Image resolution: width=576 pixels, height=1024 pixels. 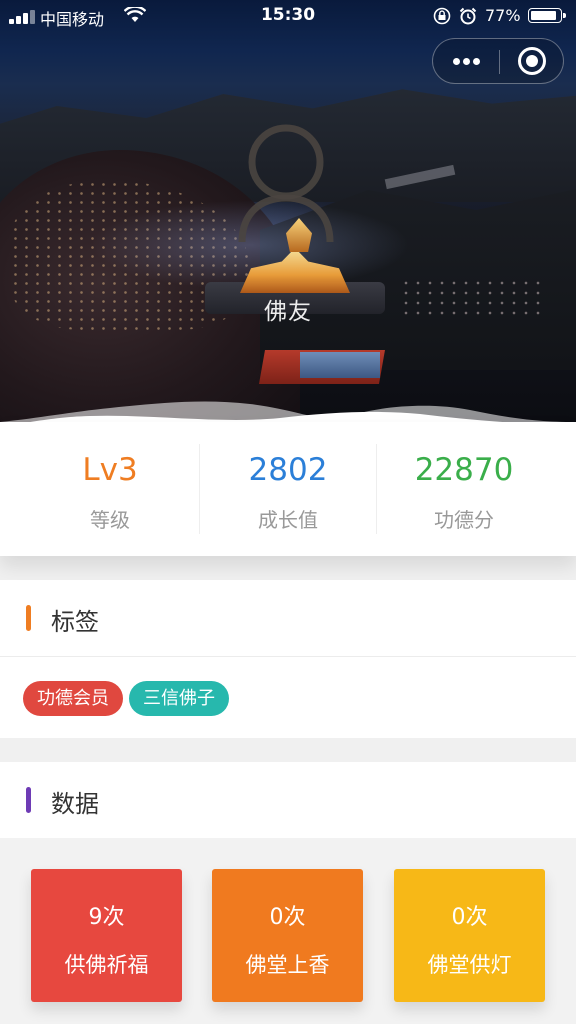 What do you see at coordinates (287, 965) in the screenshot?
I see `tile-name: 佛堂上香` at bounding box center [287, 965].